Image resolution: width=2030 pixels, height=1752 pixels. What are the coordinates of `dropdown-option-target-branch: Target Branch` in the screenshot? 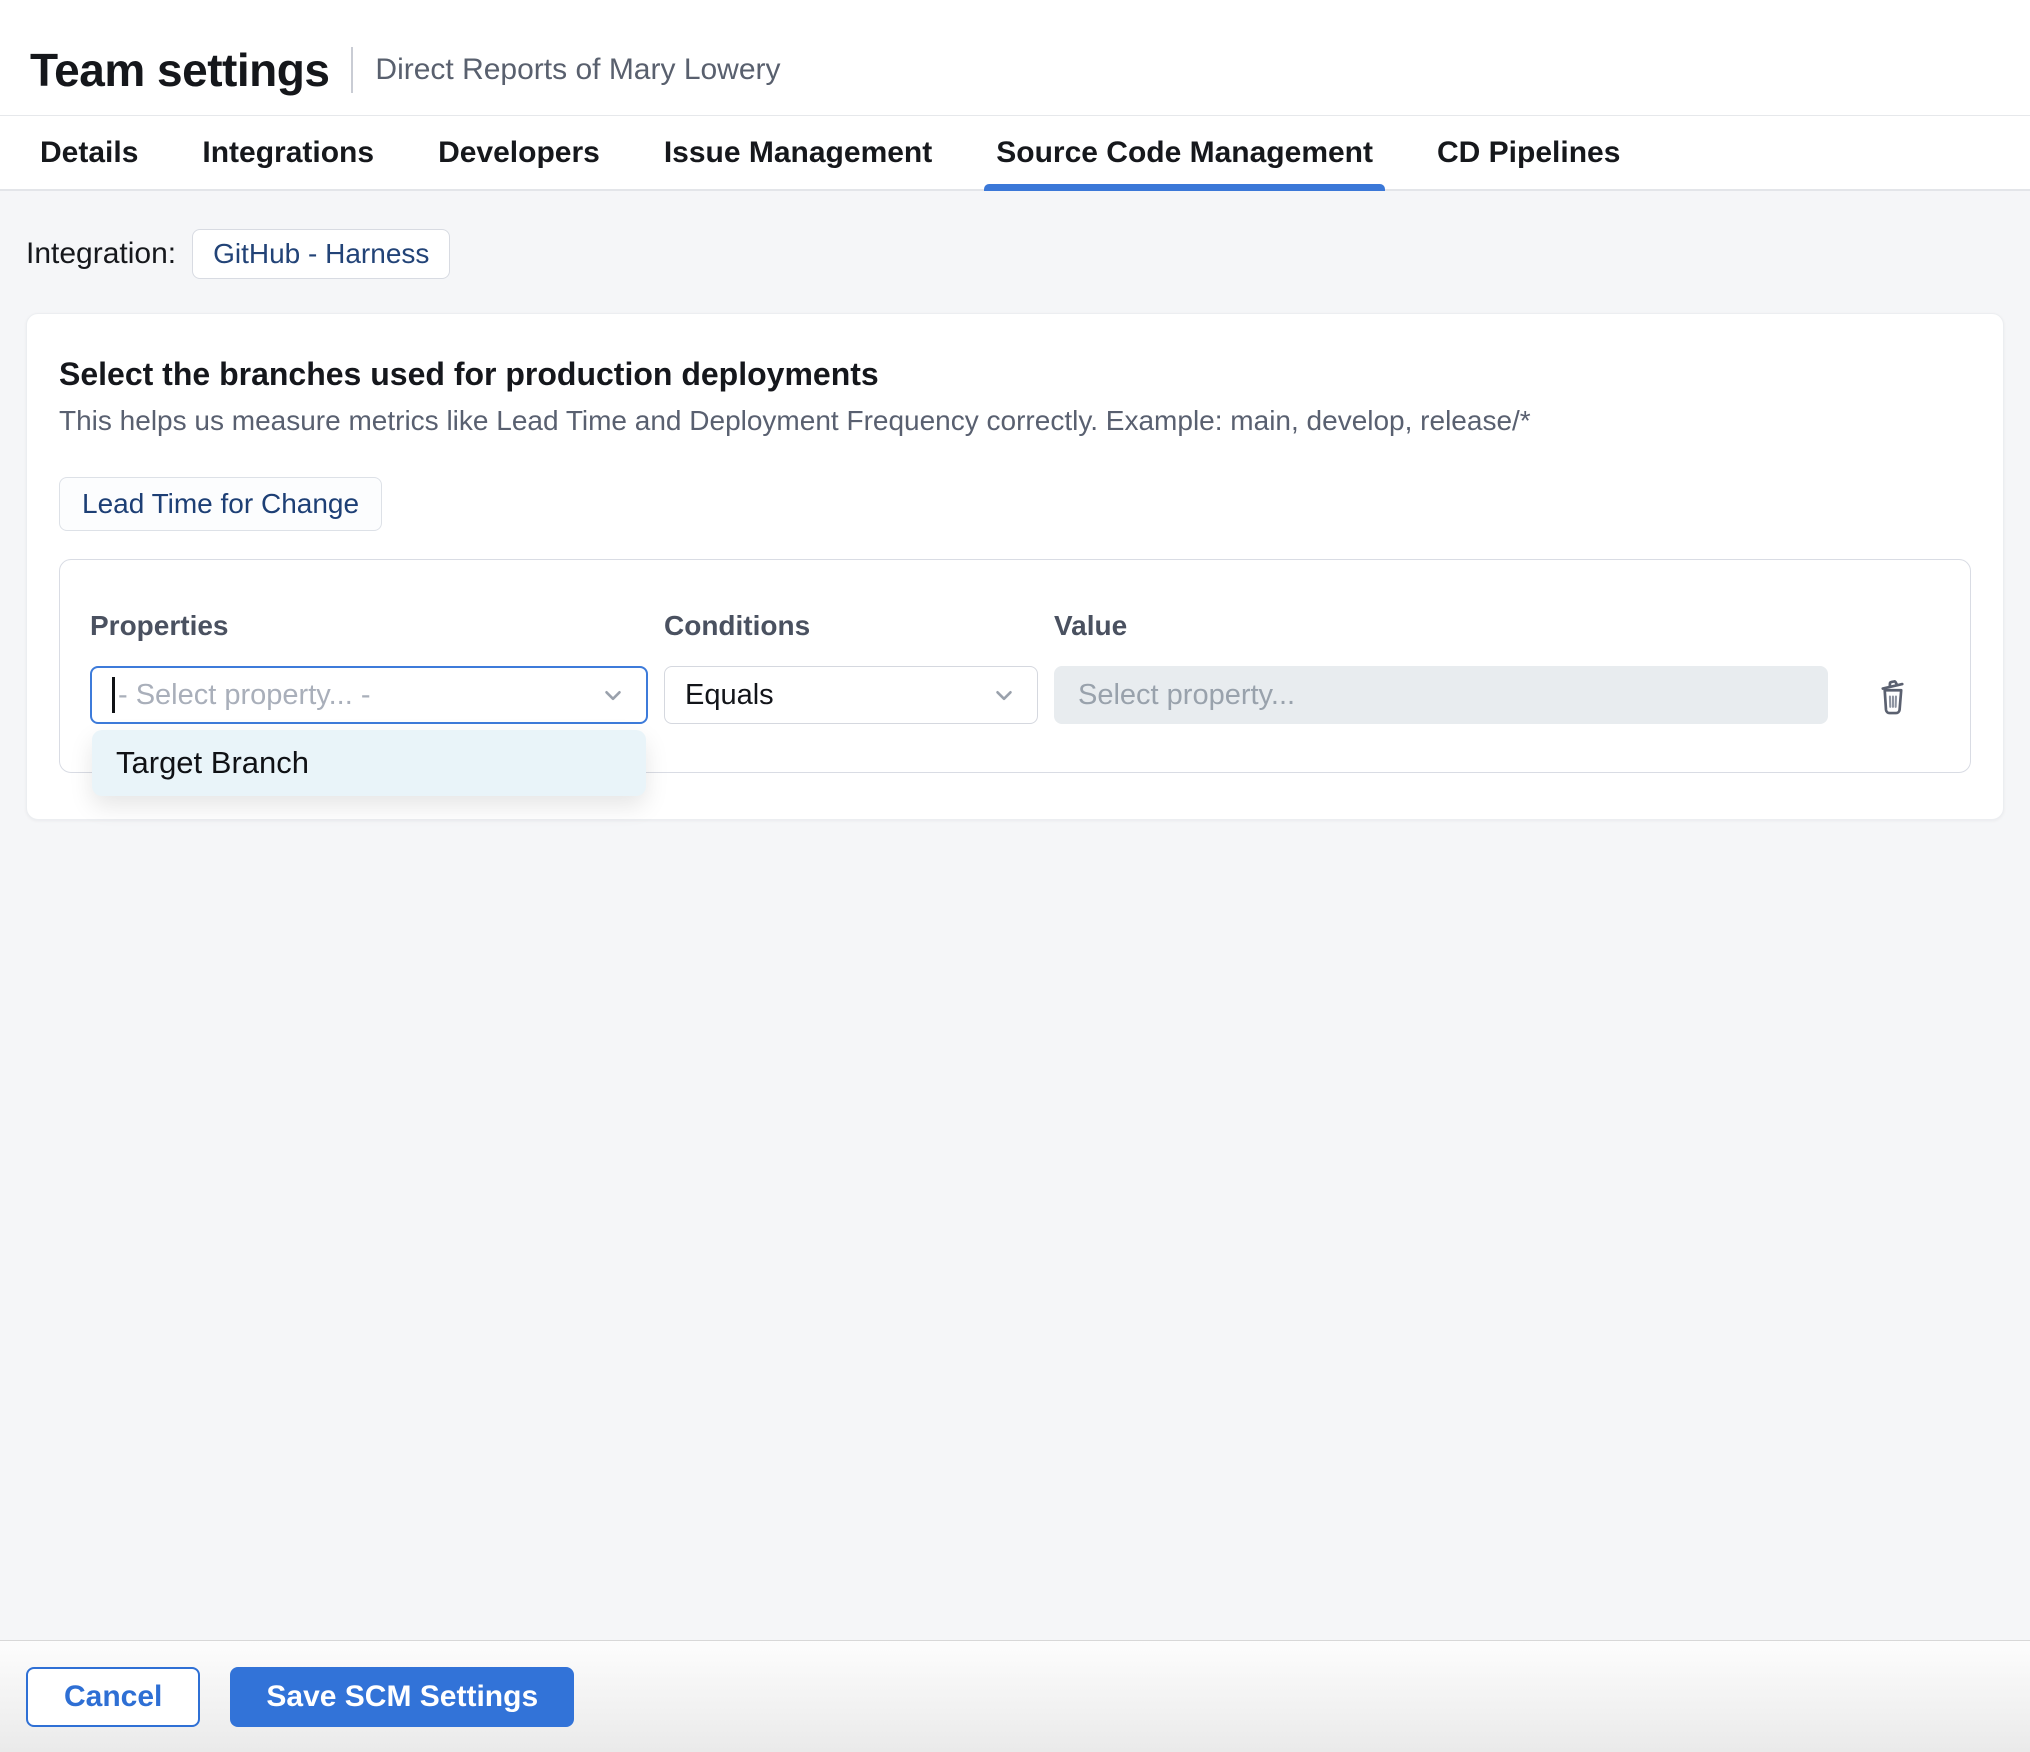 It's located at (369, 763).